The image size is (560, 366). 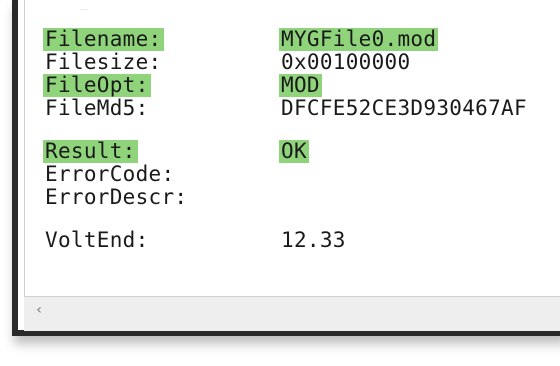 What do you see at coordinates (404, 108) in the screenshot?
I see `filemd5-value: DFCFE52CE3D930467AF` at bounding box center [404, 108].